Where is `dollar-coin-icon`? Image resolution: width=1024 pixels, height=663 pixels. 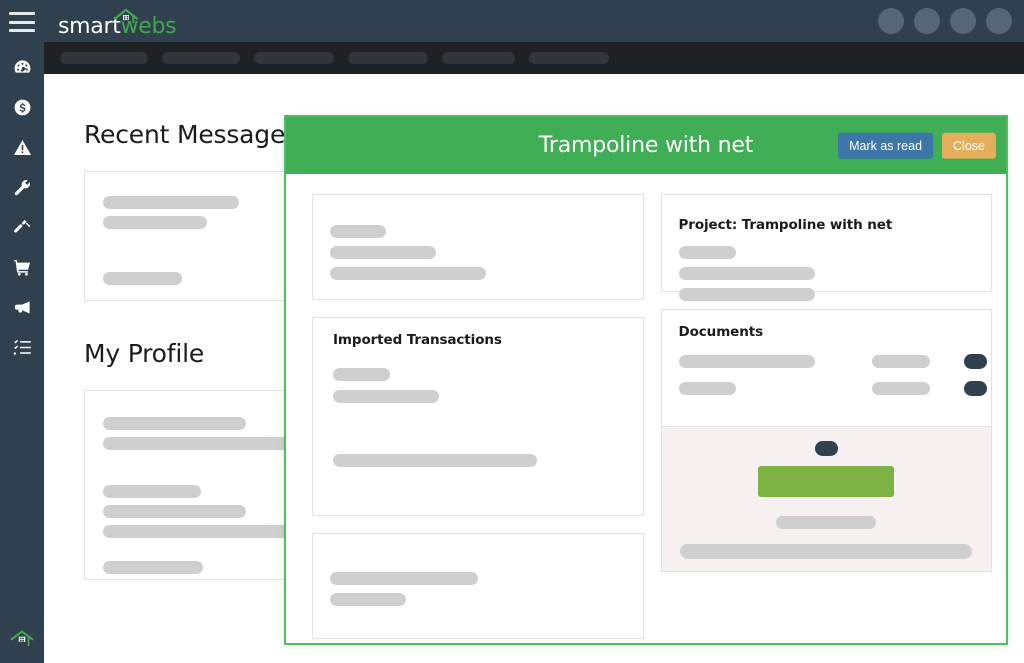
dollar-coin-icon is located at coordinates (22, 110).